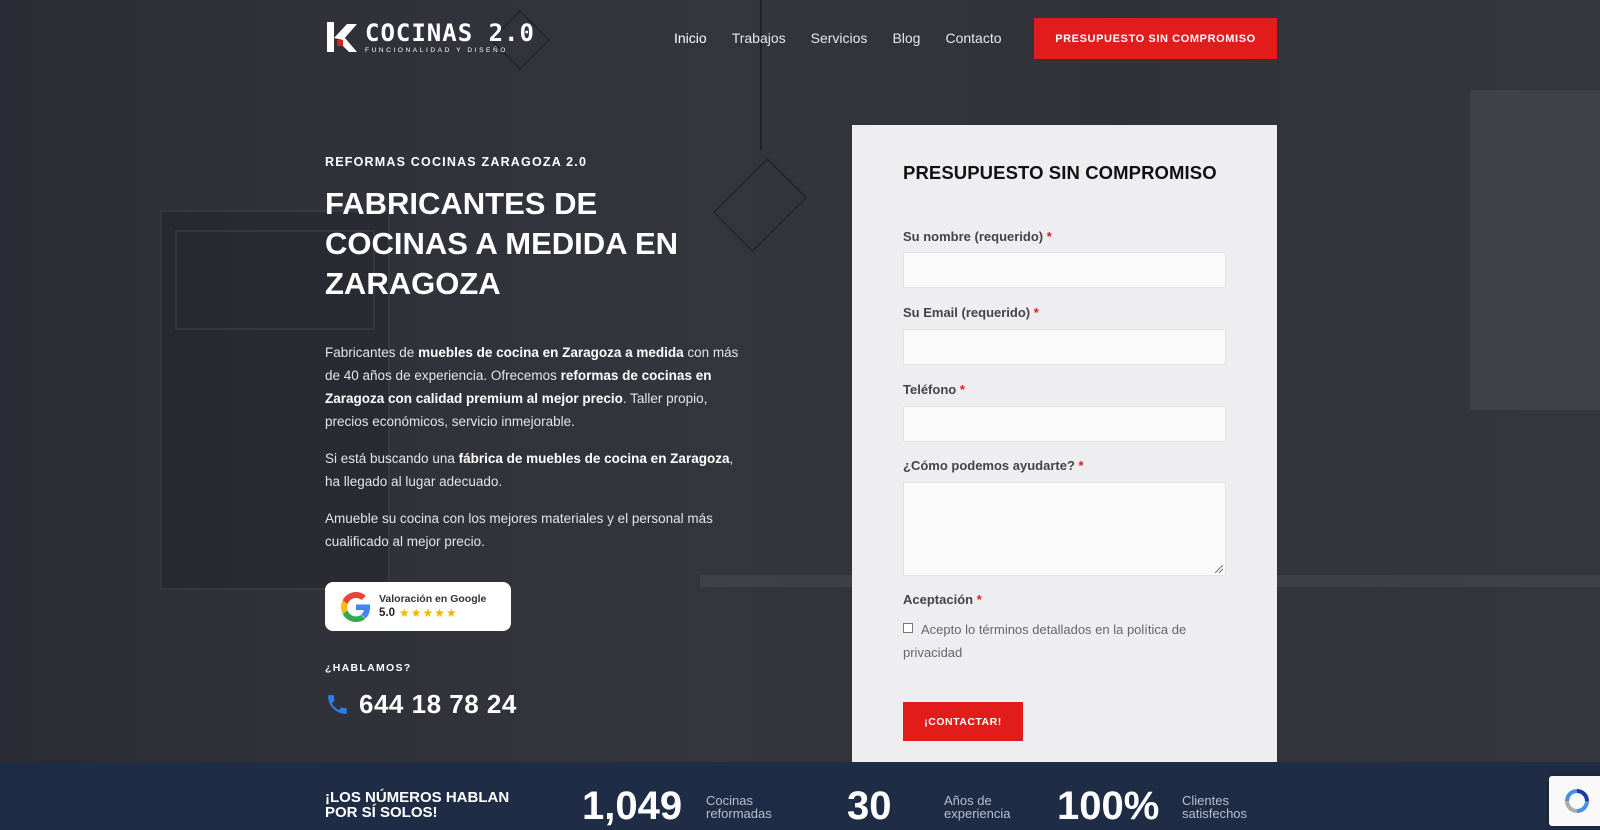  I want to click on nav-contacto: Contacto, so click(973, 38).